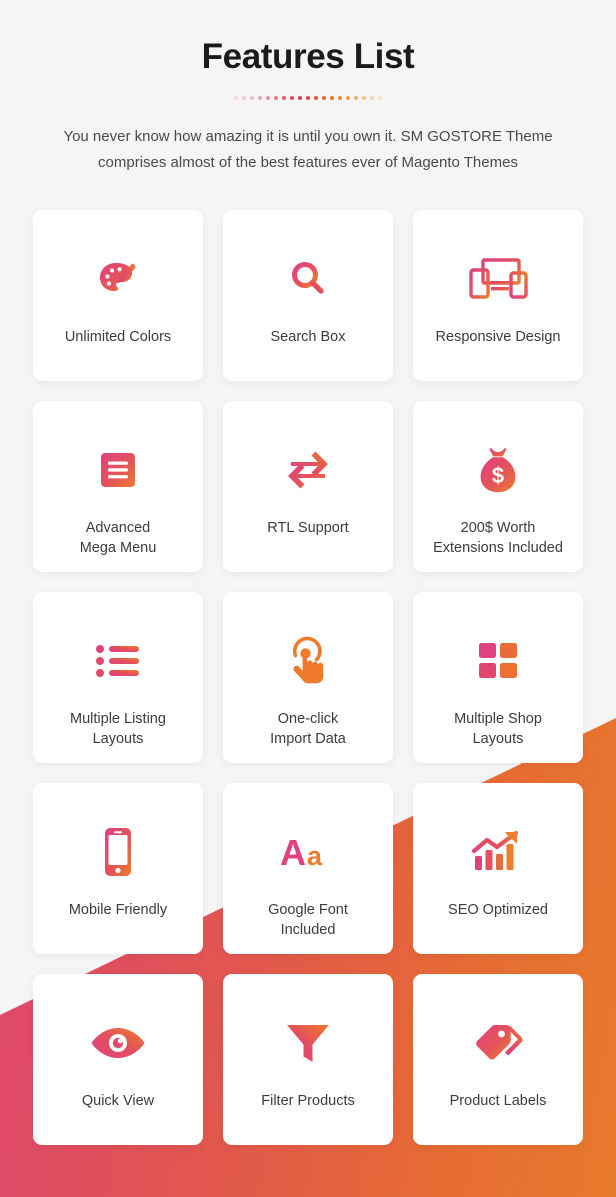 This screenshot has height=1197, width=616. Describe the element at coordinates (498, 538) in the screenshot. I see `feature-card-label: 200$ Worth Extensions Included` at that location.